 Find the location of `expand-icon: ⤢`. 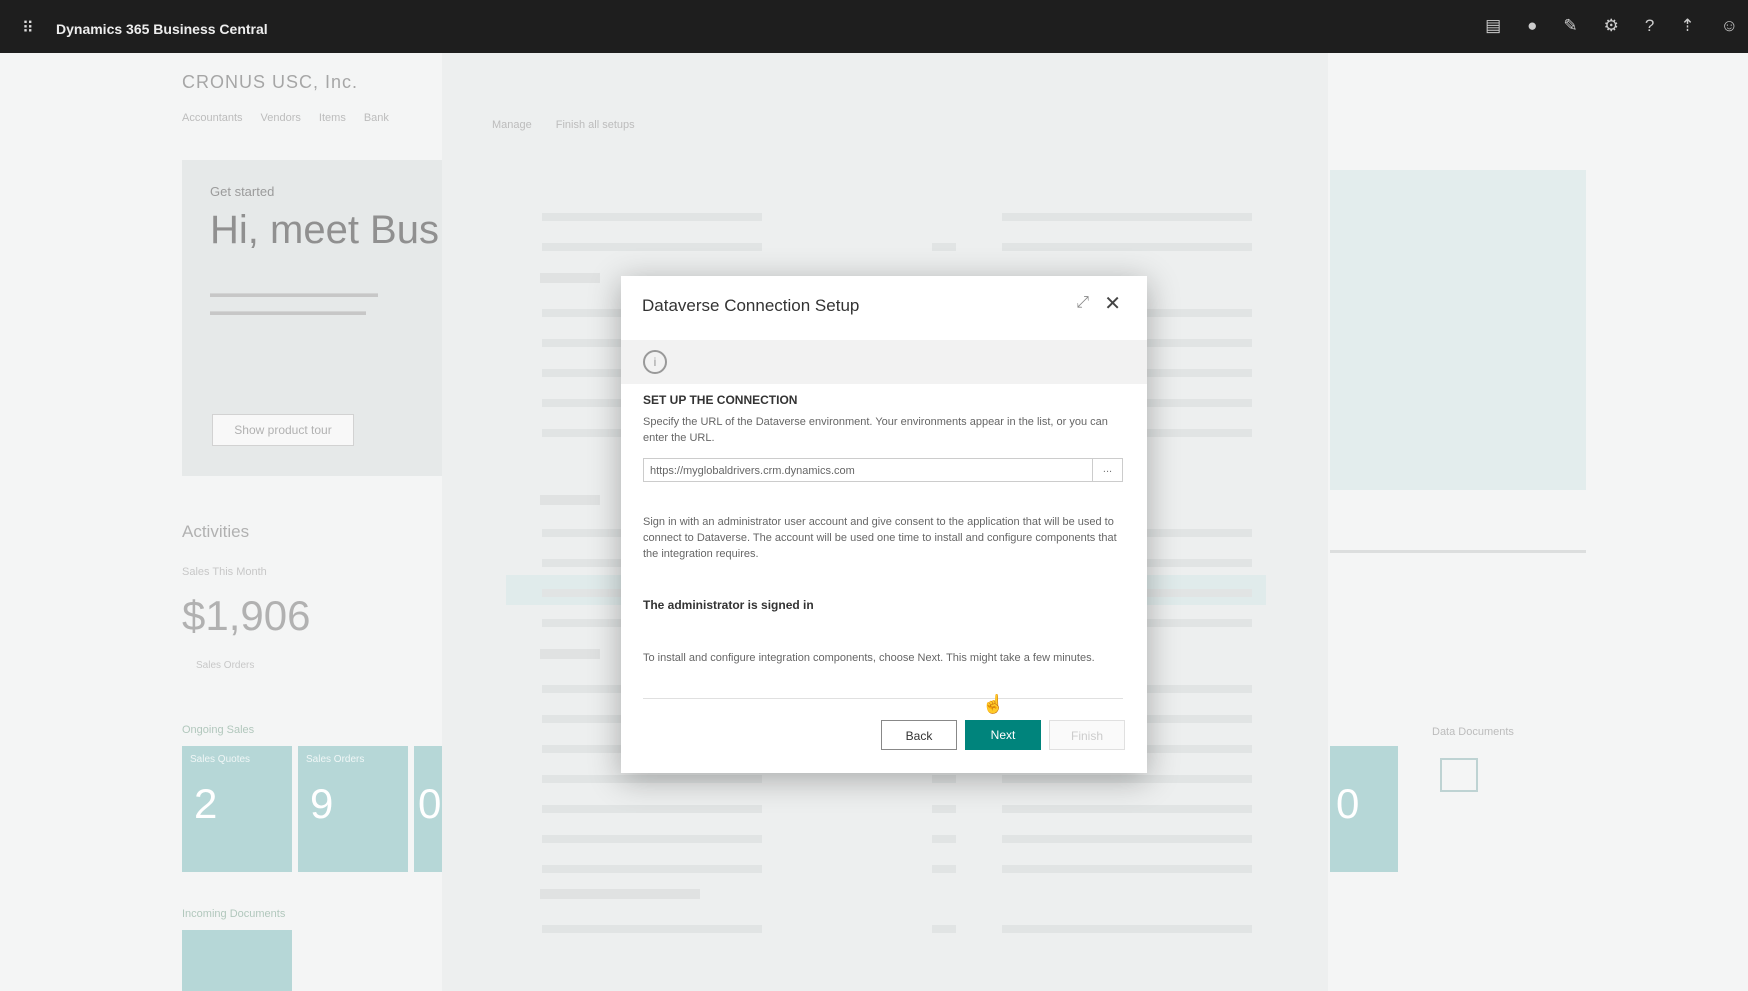

expand-icon: ⤢ is located at coordinates (1082, 303).